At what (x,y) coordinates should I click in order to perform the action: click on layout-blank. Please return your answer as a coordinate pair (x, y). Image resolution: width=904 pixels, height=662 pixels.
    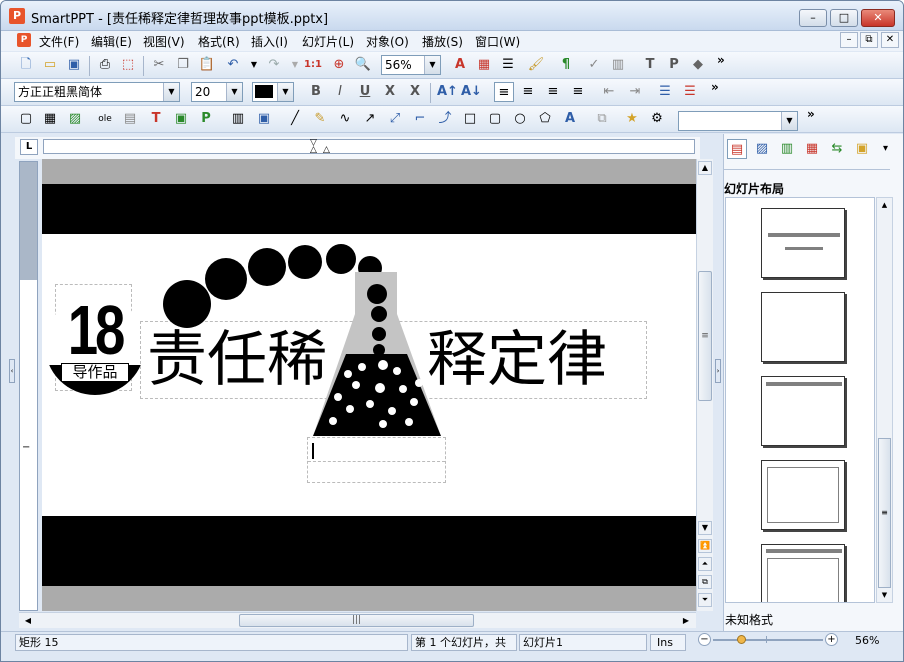
    Looking at the image, I should click on (803, 327).